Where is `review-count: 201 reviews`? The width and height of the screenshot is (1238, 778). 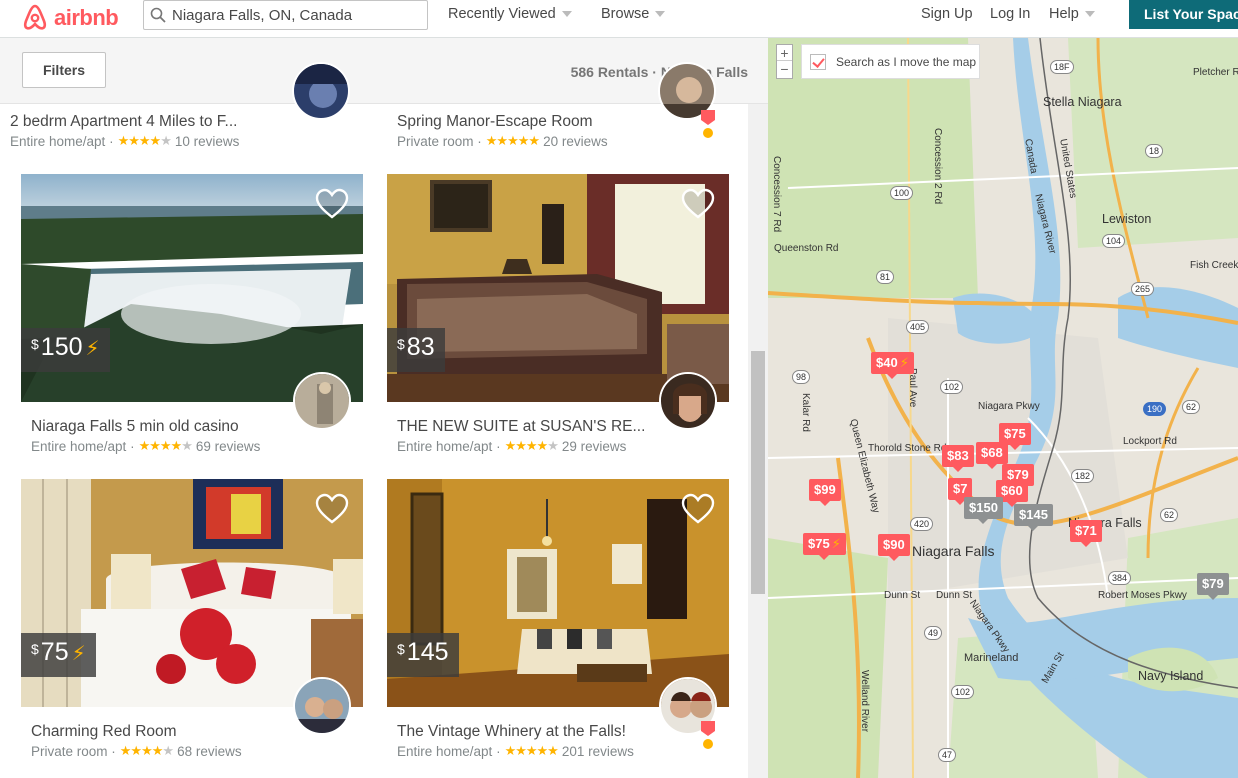 review-count: 201 reviews is located at coordinates (597, 751).